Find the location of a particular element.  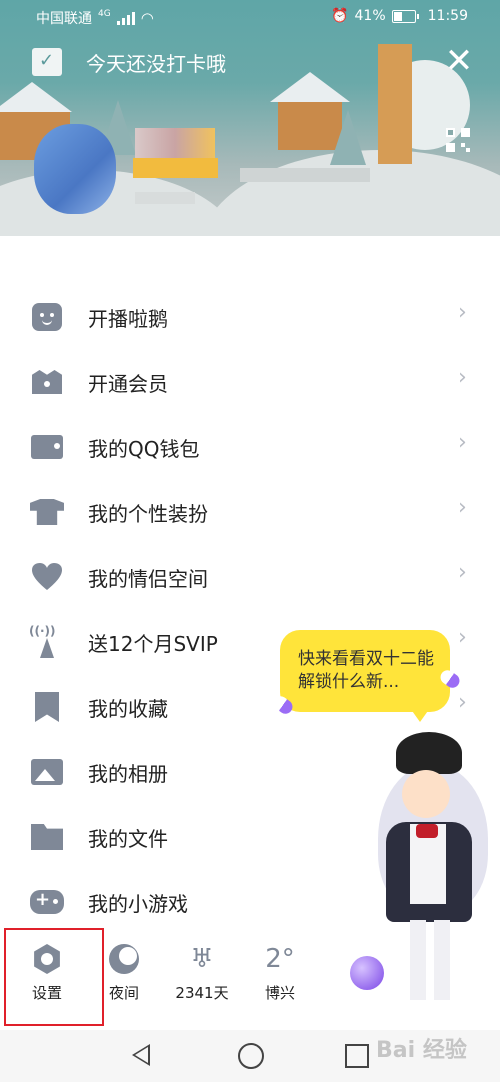

wallet-icon is located at coordinates (47, 447).